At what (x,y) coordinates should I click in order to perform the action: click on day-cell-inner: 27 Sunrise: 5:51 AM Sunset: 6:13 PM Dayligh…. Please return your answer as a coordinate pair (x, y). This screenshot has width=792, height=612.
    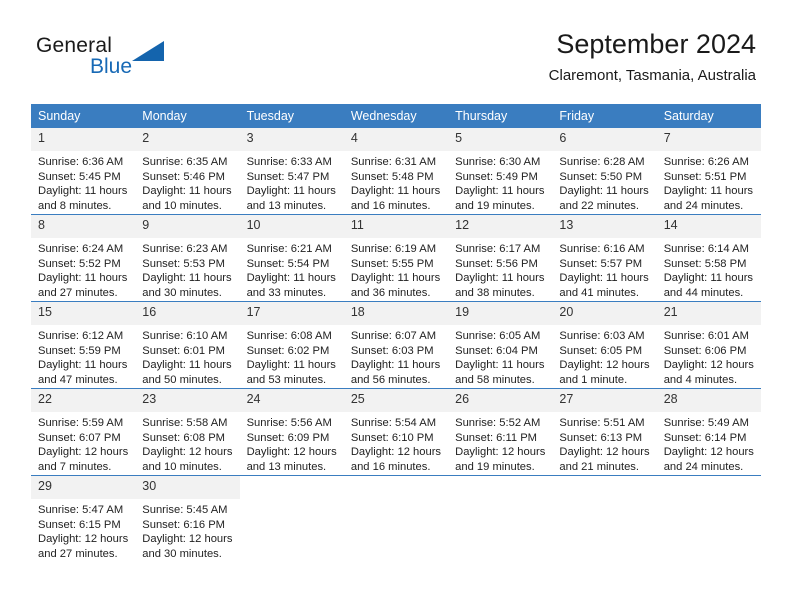
    Looking at the image, I should click on (604, 432).